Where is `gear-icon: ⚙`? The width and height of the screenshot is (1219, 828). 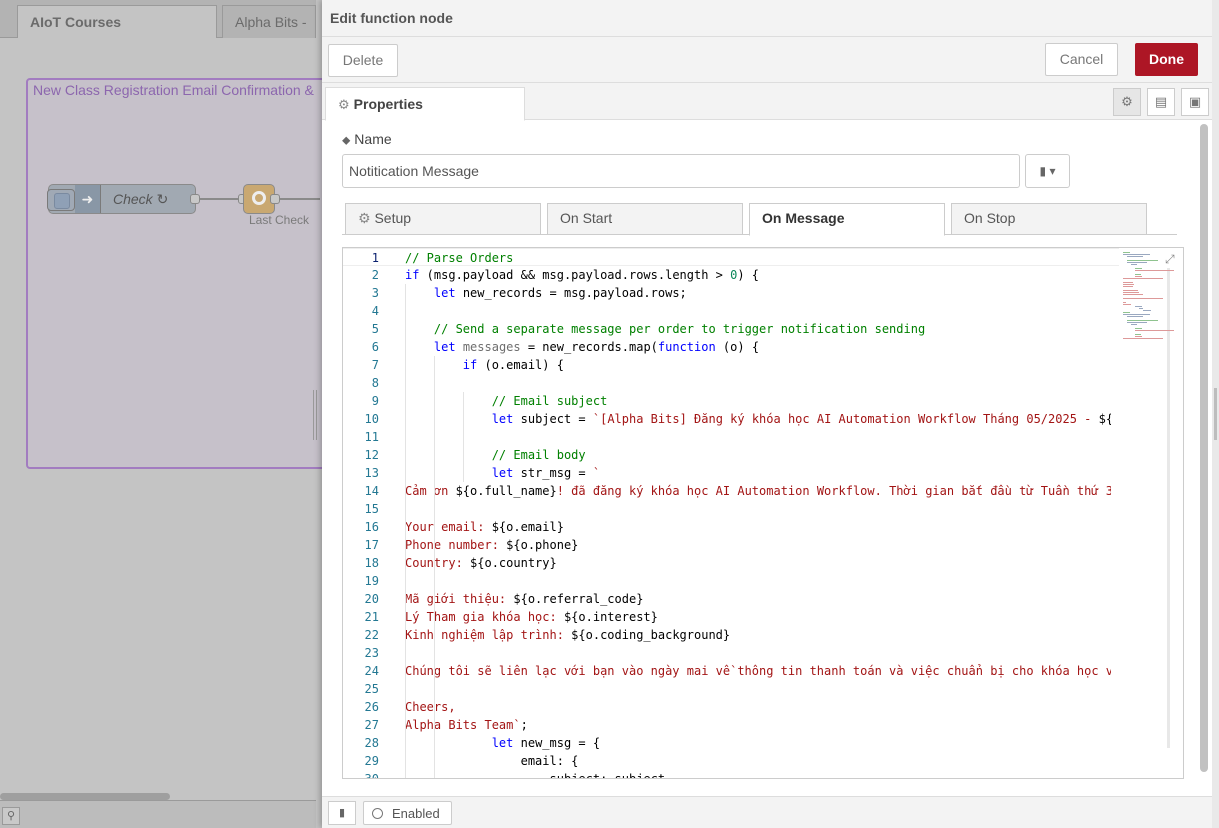
gear-icon: ⚙ is located at coordinates (364, 218).